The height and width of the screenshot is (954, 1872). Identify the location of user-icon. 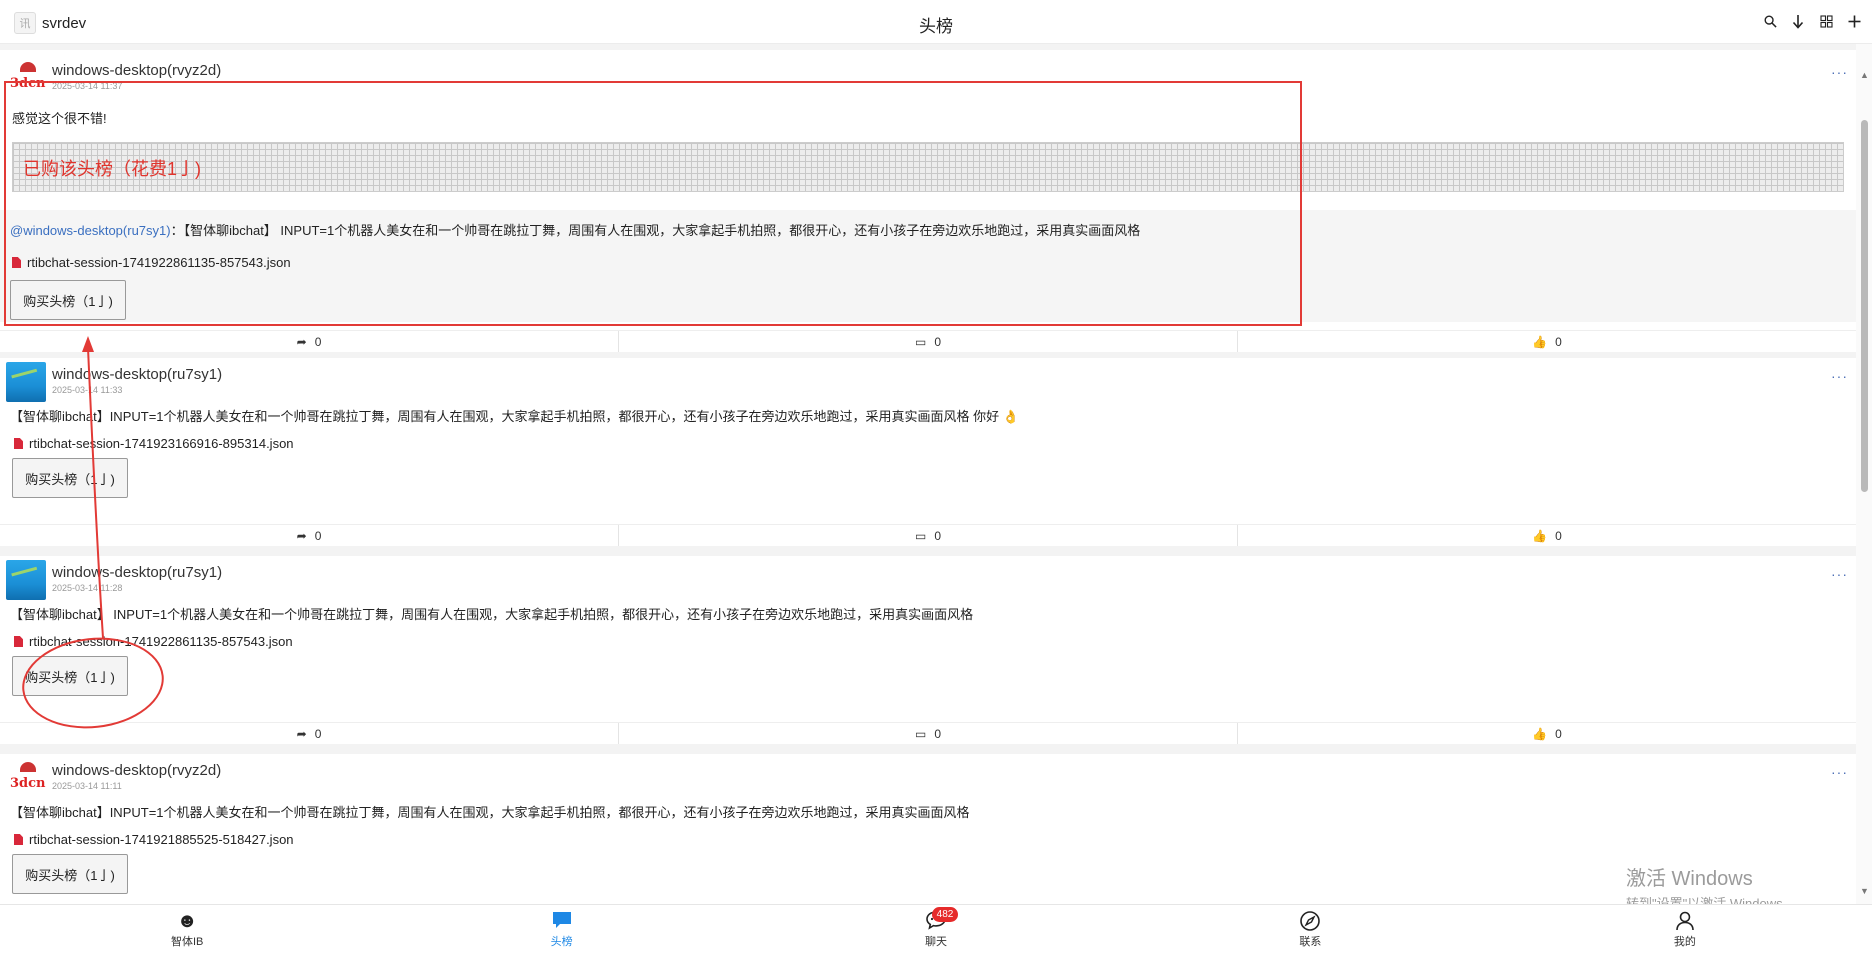
(1685, 921).